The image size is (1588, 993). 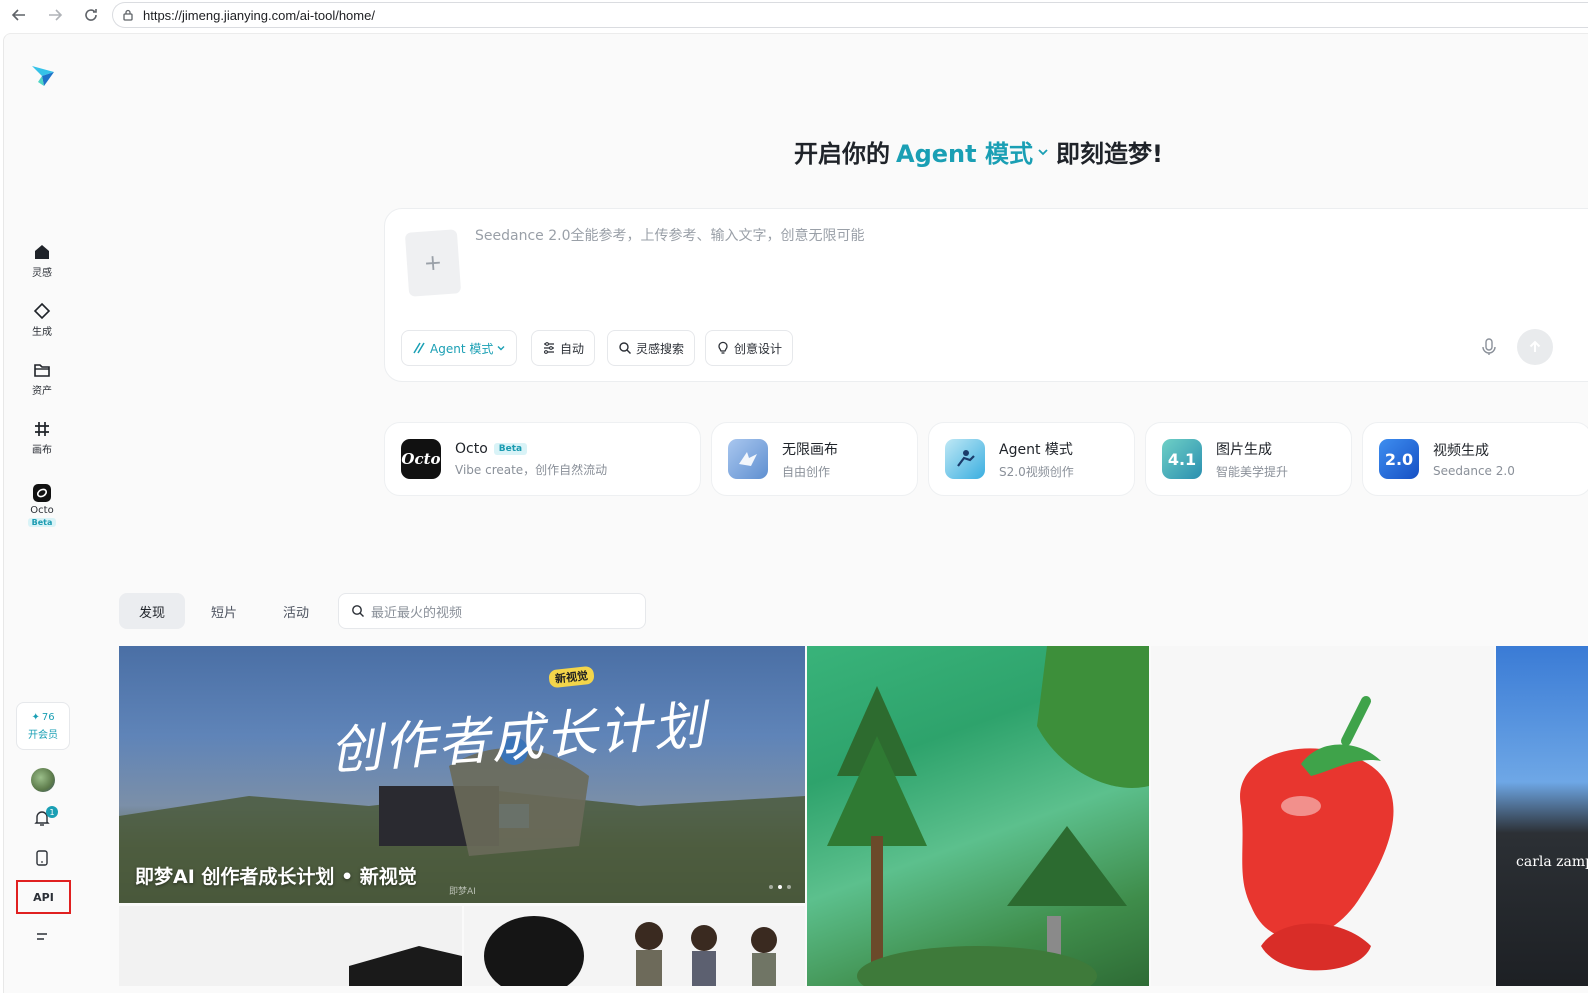 I want to click on chip-label: 创意设计, so click(x=758, y=348).